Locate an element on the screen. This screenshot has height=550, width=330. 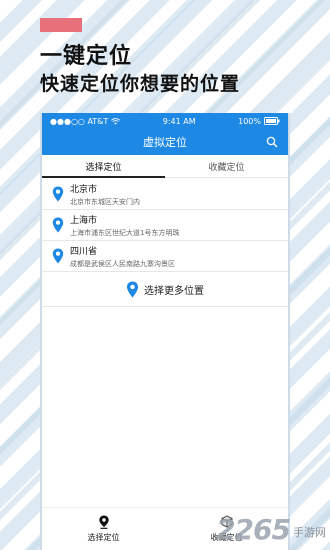
carrier-signal: ●●●○○ AT&T is located at coordinates (85, 121).